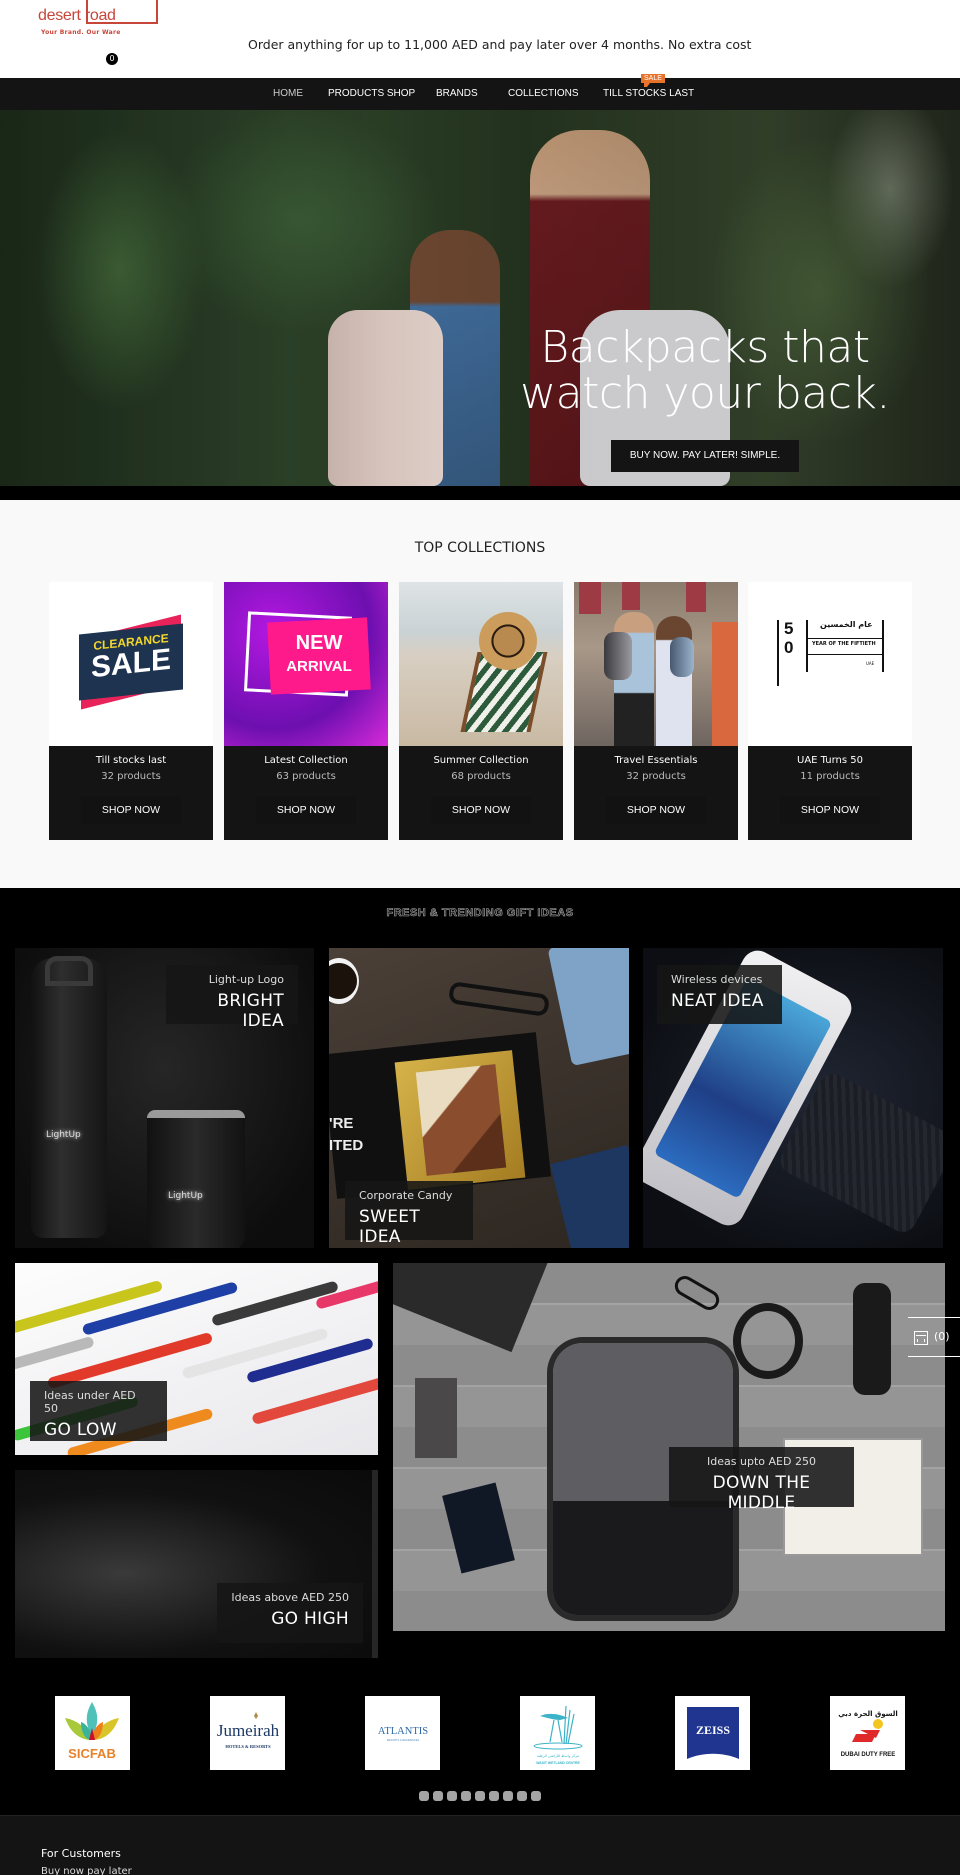  What do you see at coordinates (196, 1564) in the screenshot?
I see `gift-tile-go-high: Ideas above AED 250 GO HIGH` at bounding box center [196, 1564].